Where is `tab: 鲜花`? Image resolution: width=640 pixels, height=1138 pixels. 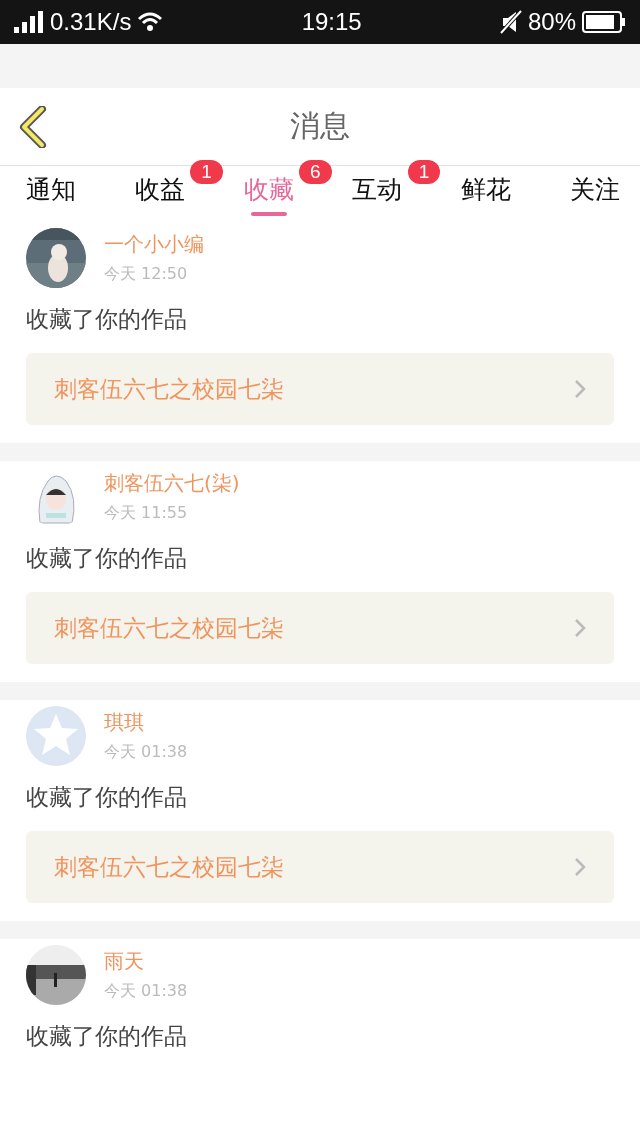 tab: 鲜花 is located at coordinates (486, 194).